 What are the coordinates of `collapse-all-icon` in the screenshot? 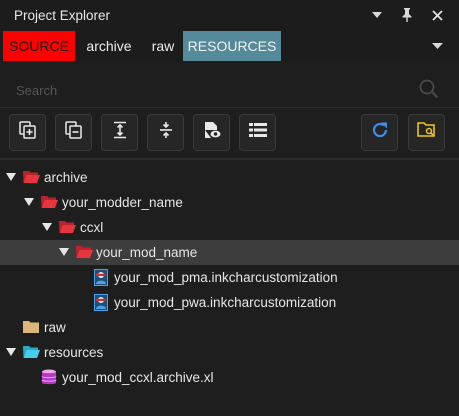 It's located at (166, 132).